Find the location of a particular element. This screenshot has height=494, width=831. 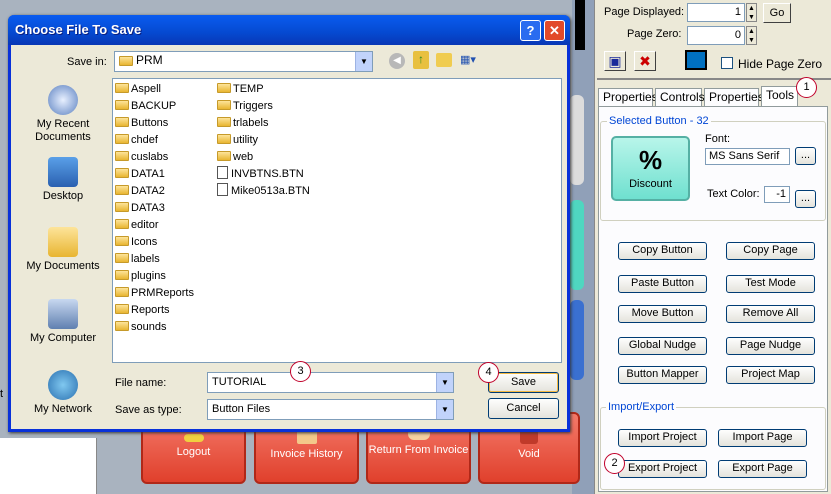

folder-item: Aspell is located at coordinates (162, 89).